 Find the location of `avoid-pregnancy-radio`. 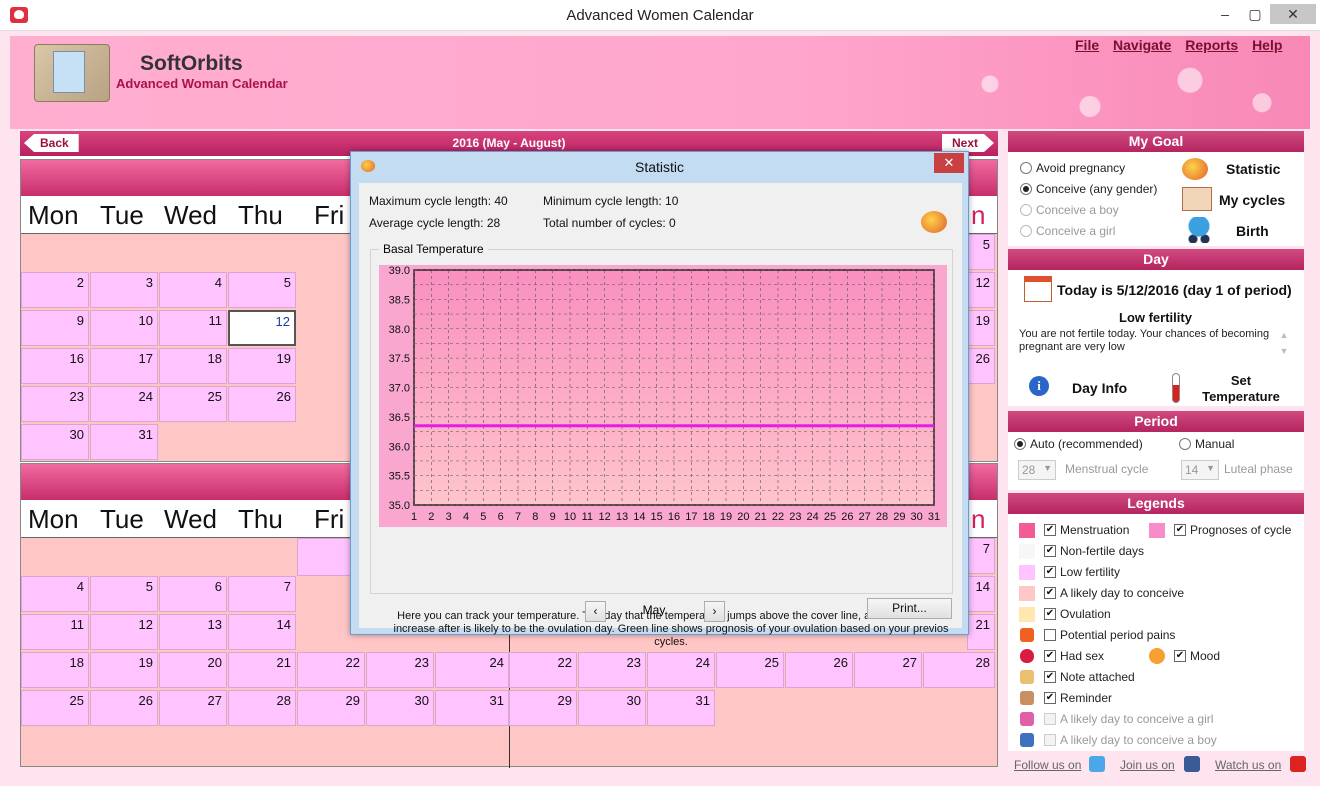

avoid-pregnancy-radio is located at coordinates (1026, 168).